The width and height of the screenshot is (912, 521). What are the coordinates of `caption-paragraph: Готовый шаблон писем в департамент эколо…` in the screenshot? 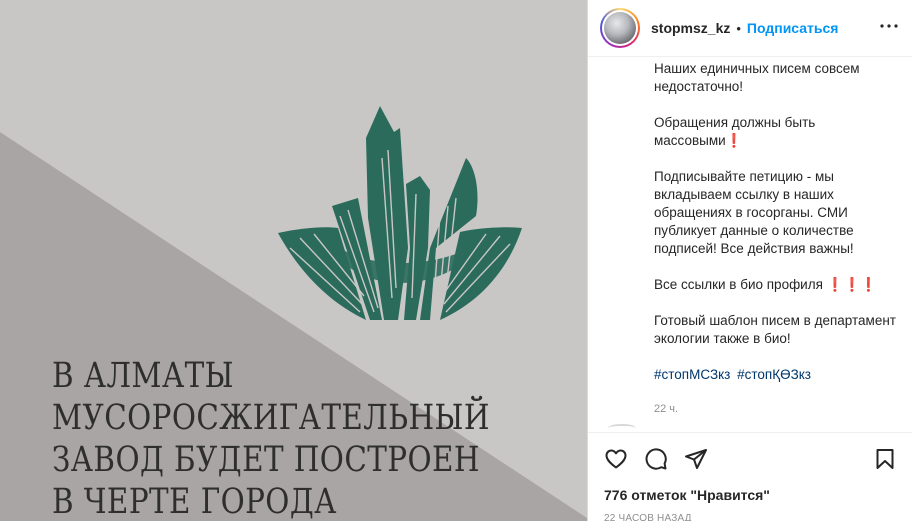 It's located at (775, 329).